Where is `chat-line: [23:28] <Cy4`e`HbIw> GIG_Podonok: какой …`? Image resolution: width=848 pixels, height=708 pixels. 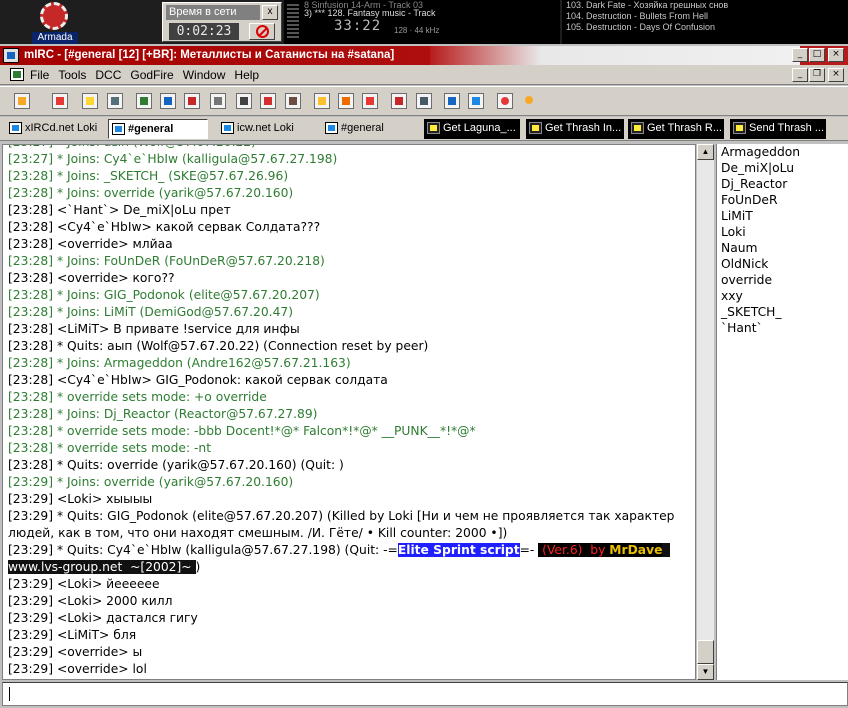 chat-line: [23:28] <Cy4`e`HbIw> GIG_Podonok: какой … is located at coordinates (198, 380).